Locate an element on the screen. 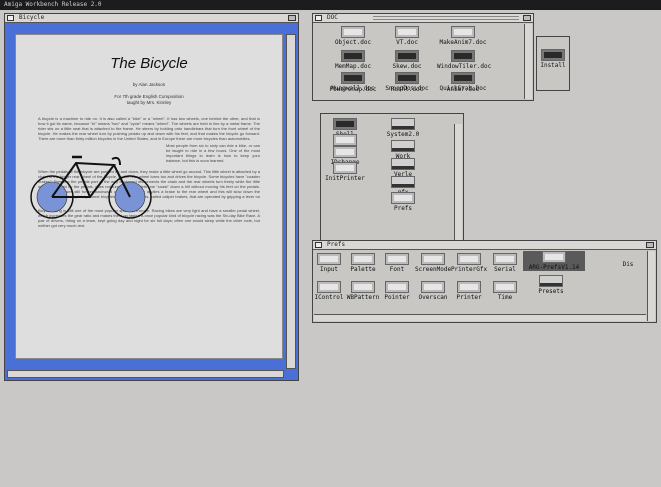  cx-icon is located at coordinates (345, 152).